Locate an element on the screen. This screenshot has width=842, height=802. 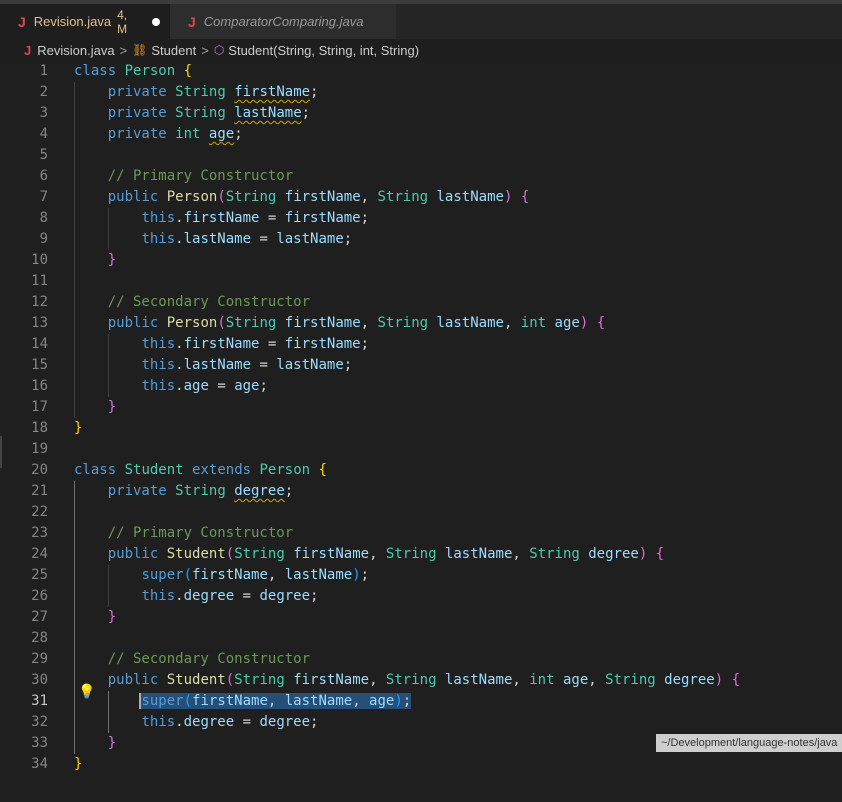
code-line: 12 // Secondary Constructor is located at coordinates (421, 302).